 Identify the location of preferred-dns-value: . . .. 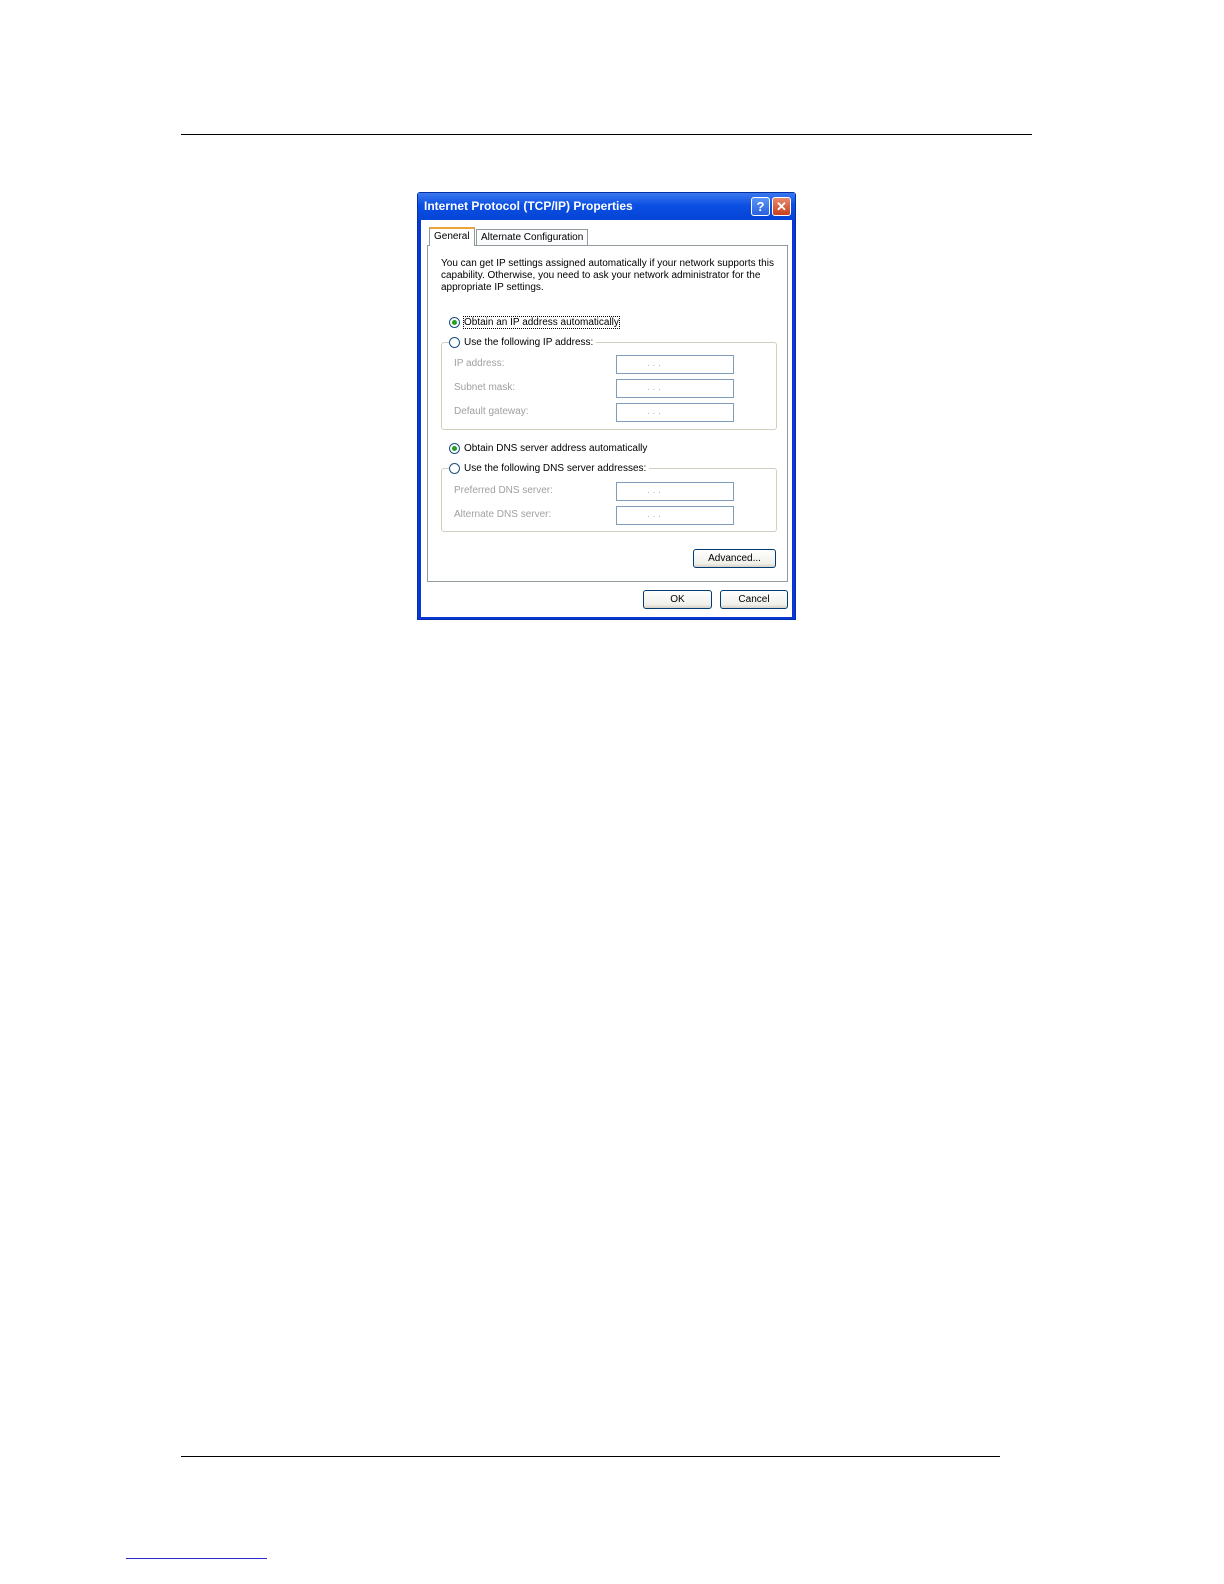
(654, 490).